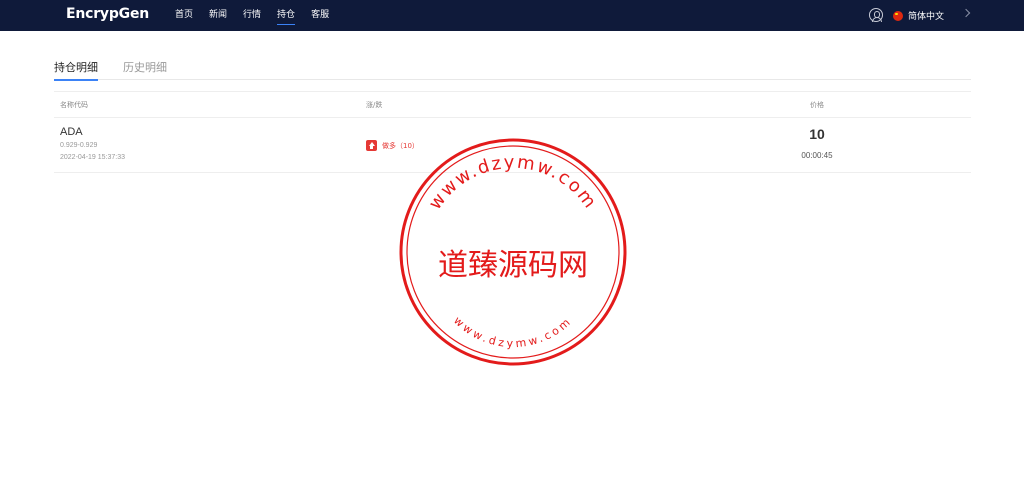  I want to click on language-label: 简体中文, so click(926, 17).